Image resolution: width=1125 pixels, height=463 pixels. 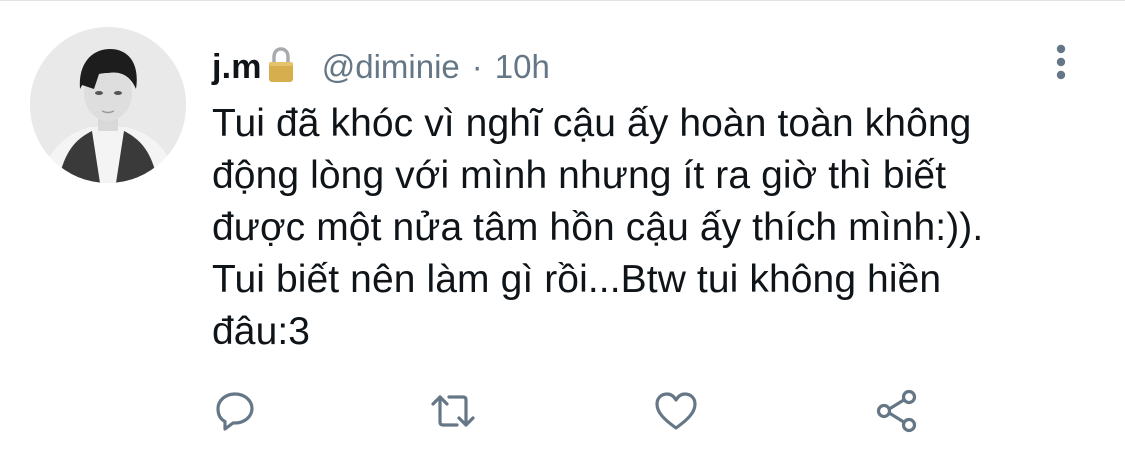 What do you see at coordinates (237, 67) in the screenshot?
I see `display-name: j.m` at bounding box center [237, 67].